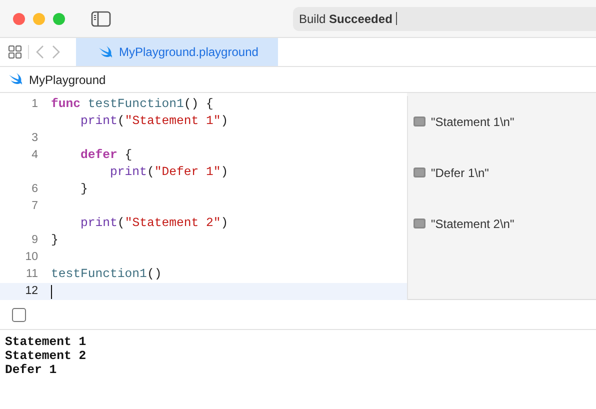 This screenshot has width=596, height=409. What do you see at coordinates (154, 223) in the screenshot?
I see `code-line: print("Statement 2")` at bounding box center [154, 223].